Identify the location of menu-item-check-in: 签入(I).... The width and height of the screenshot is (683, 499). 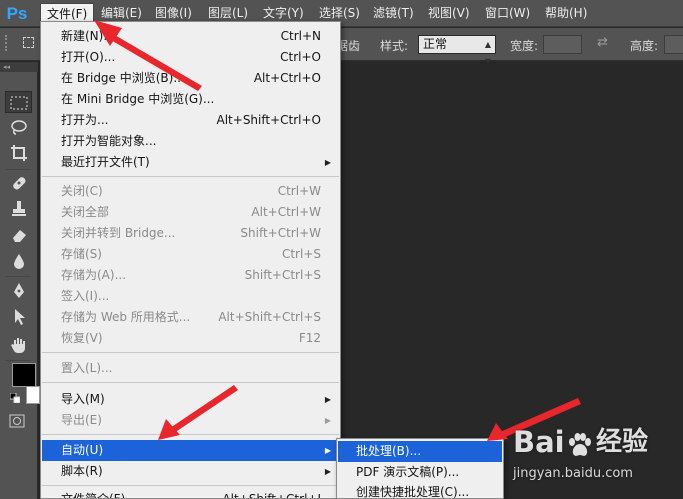
(85, 296).